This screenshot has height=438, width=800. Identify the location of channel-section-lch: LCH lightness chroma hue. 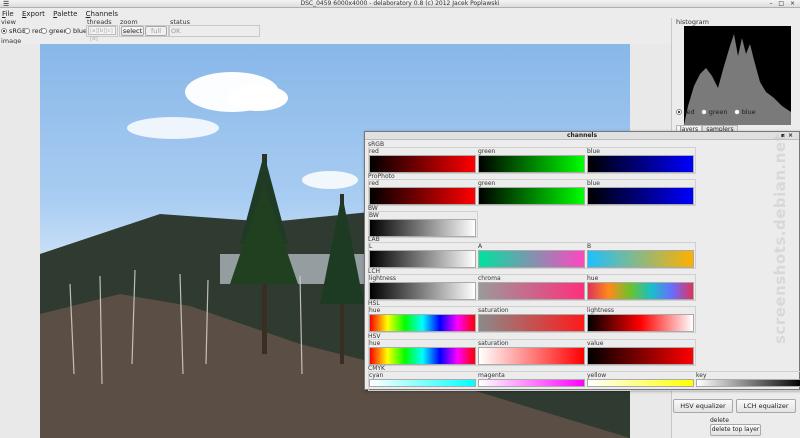
(582, 285).